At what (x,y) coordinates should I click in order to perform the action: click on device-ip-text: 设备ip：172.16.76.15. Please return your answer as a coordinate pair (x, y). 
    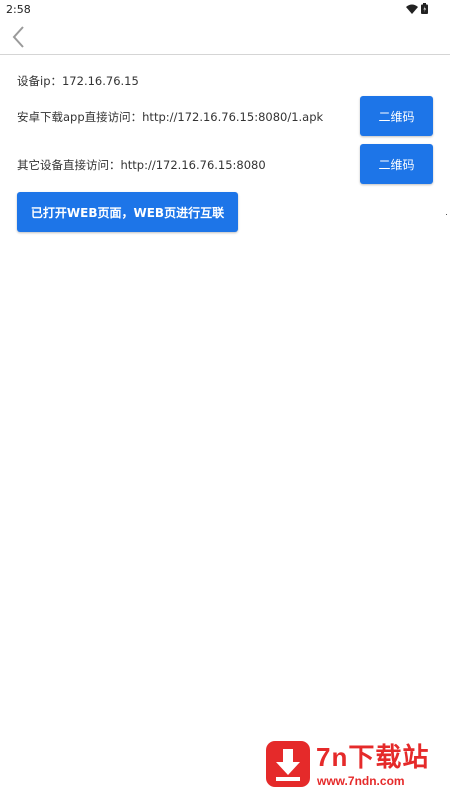
    Looking at the image, I should click on (78, 81).